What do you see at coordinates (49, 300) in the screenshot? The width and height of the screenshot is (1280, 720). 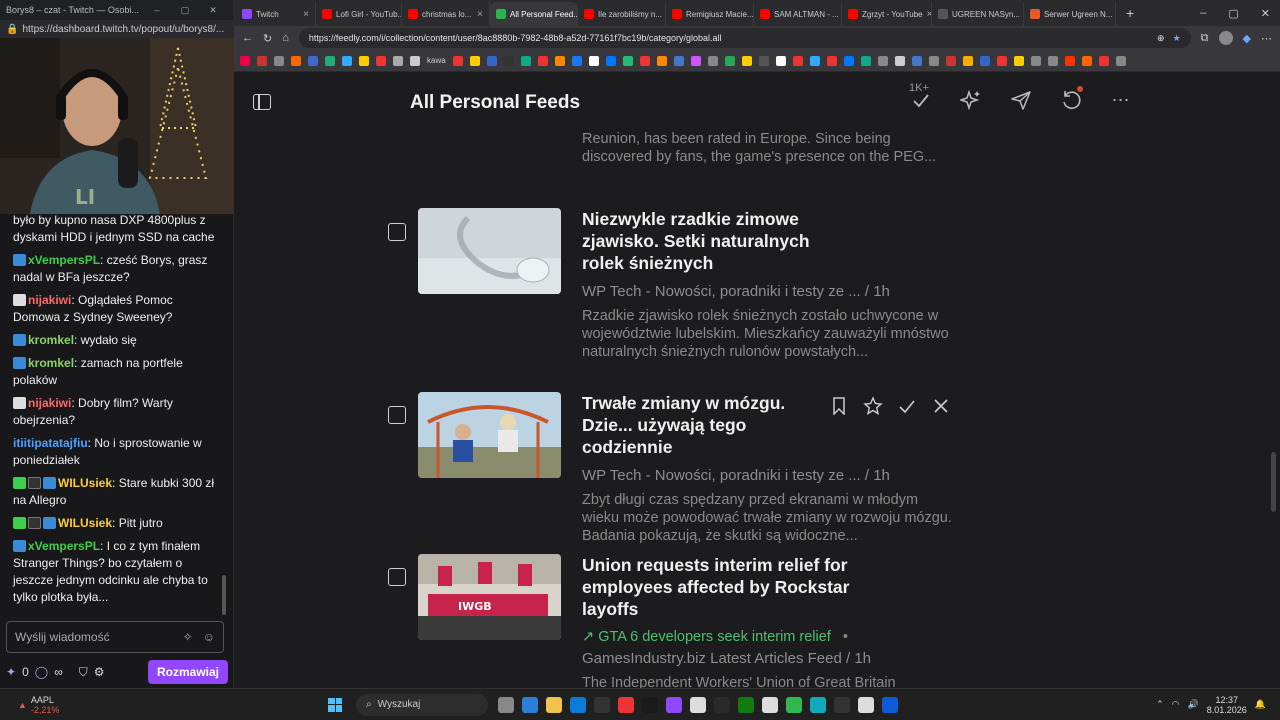 I see `chat-username: nijakiwi` at bounding box center [49, 300].